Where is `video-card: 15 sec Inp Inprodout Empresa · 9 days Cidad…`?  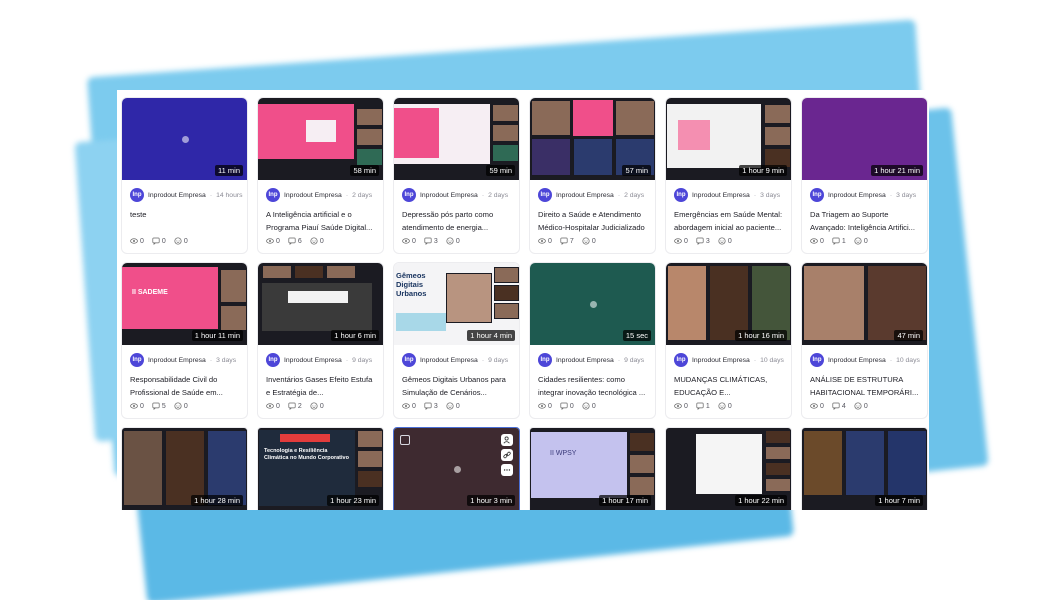
video-card: 15 sec Inp Inprodout Empresa · 9 days Cidad… is located at coordinates (592, 340).